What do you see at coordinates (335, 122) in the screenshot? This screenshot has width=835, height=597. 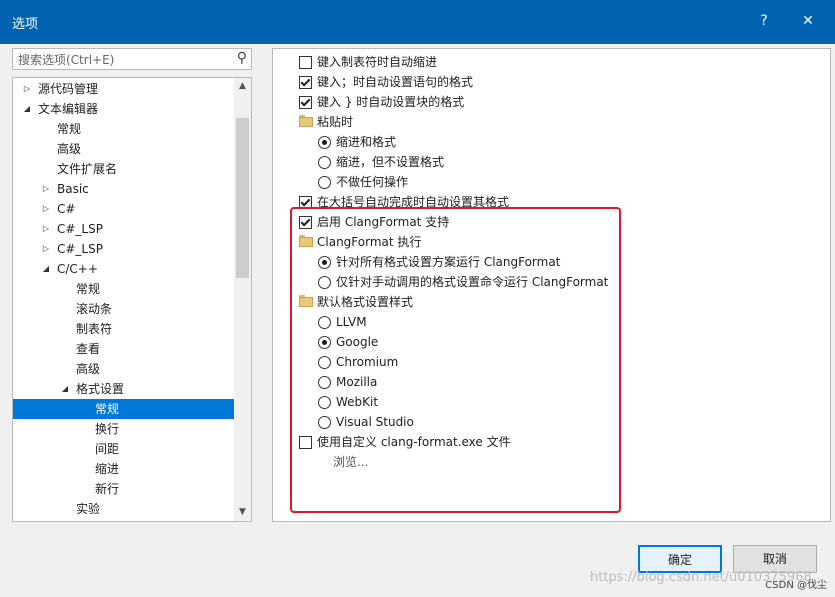 I see `option-label: 粘贴时` at bounding box center [335, 122].